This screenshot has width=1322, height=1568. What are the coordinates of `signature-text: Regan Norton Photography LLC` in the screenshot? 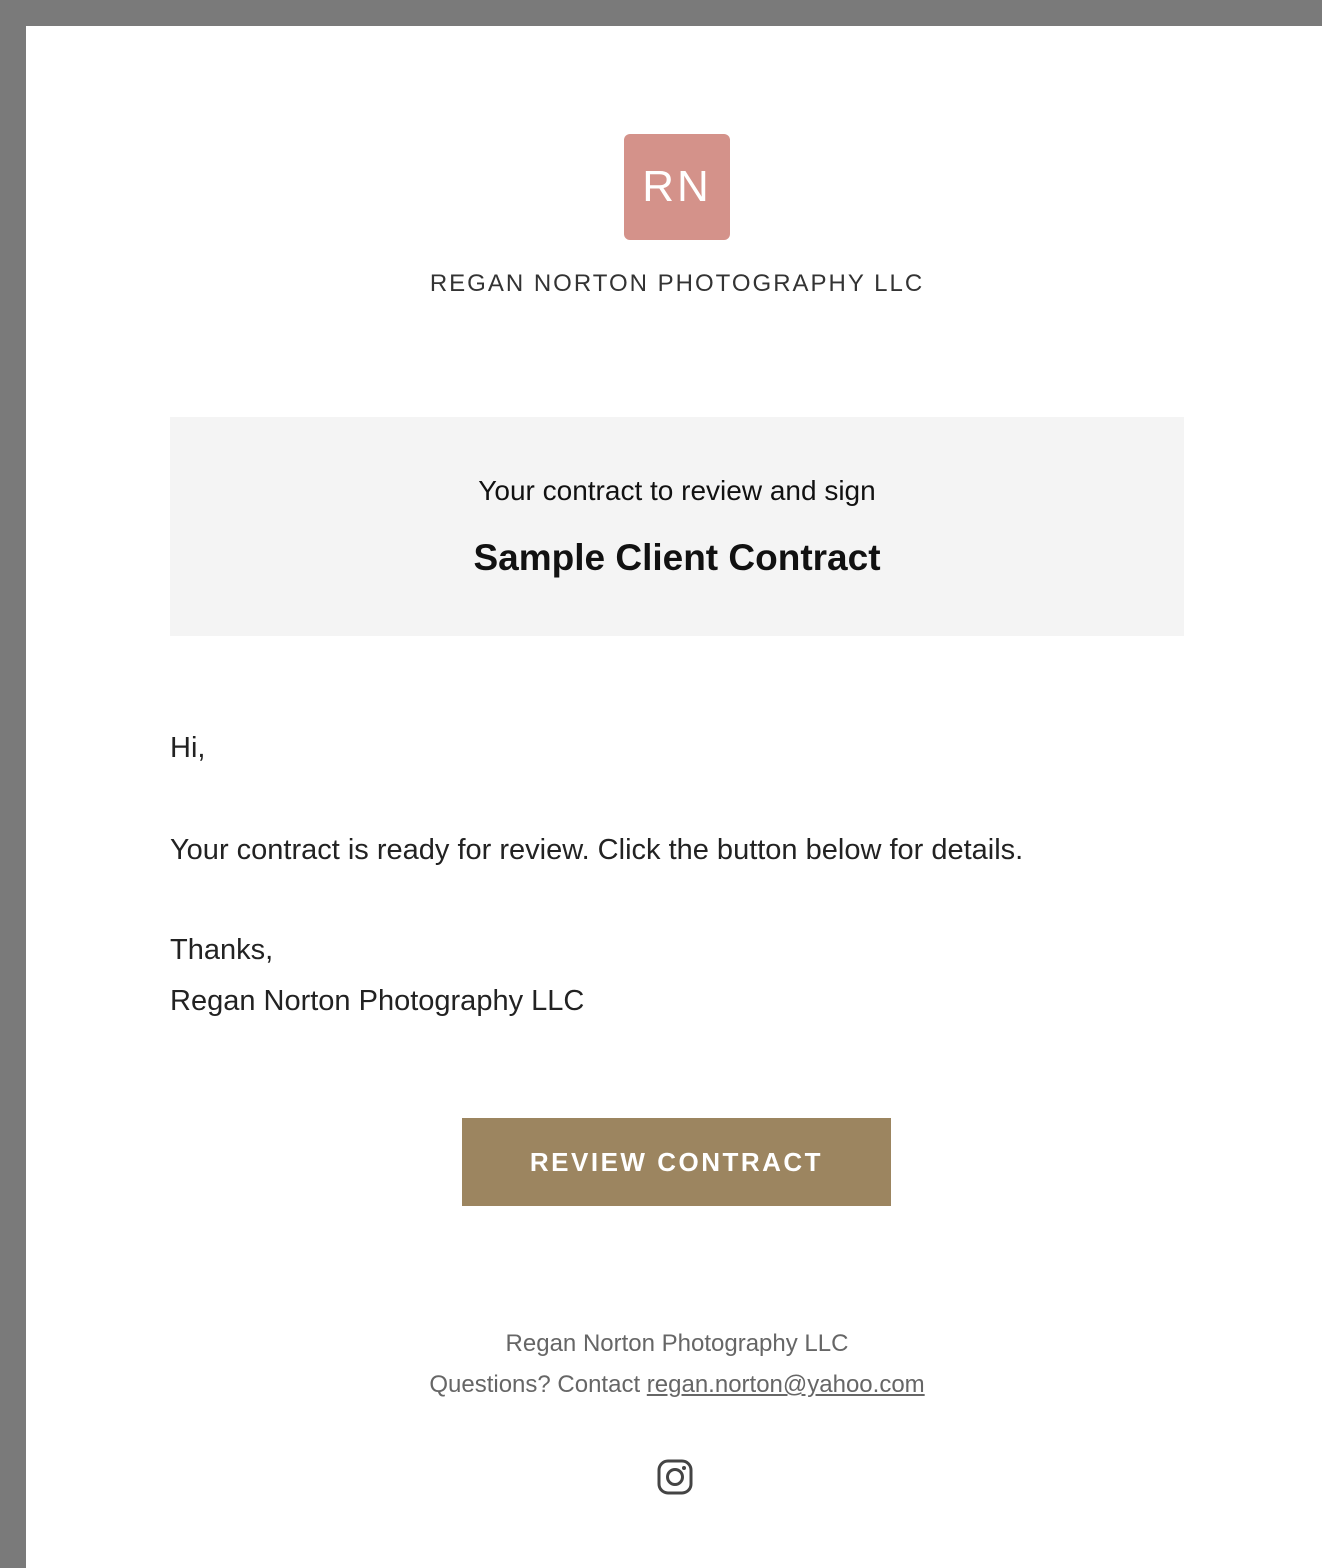 It's located at (377, 1001).